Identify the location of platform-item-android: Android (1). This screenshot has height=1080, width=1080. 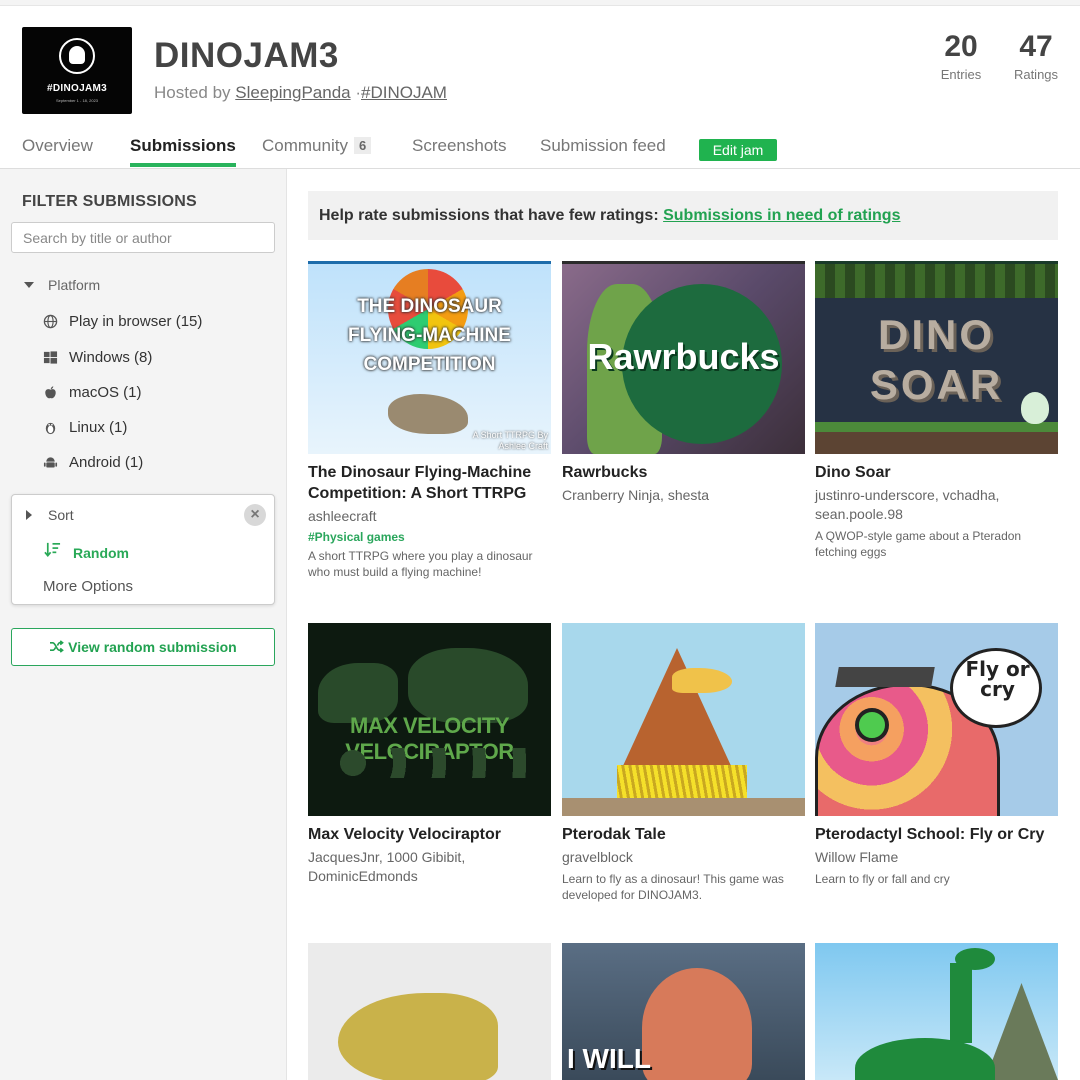
(92, 463).